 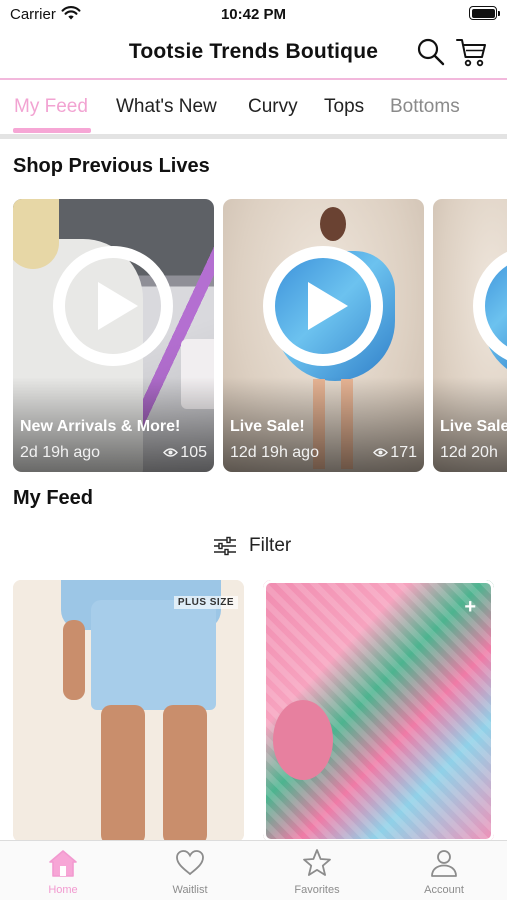 I want to click on nav-waitlist-label: Waitlist, so click(x=190, y=890).